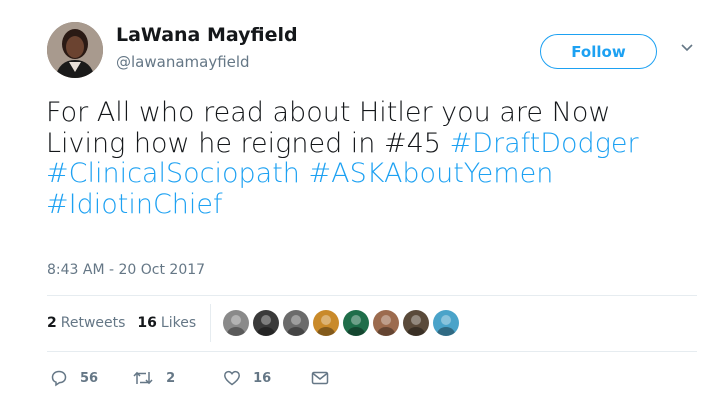 The height and width of the screenshot is (410, 728). I want to click on heart-icon, so click(232, 378).